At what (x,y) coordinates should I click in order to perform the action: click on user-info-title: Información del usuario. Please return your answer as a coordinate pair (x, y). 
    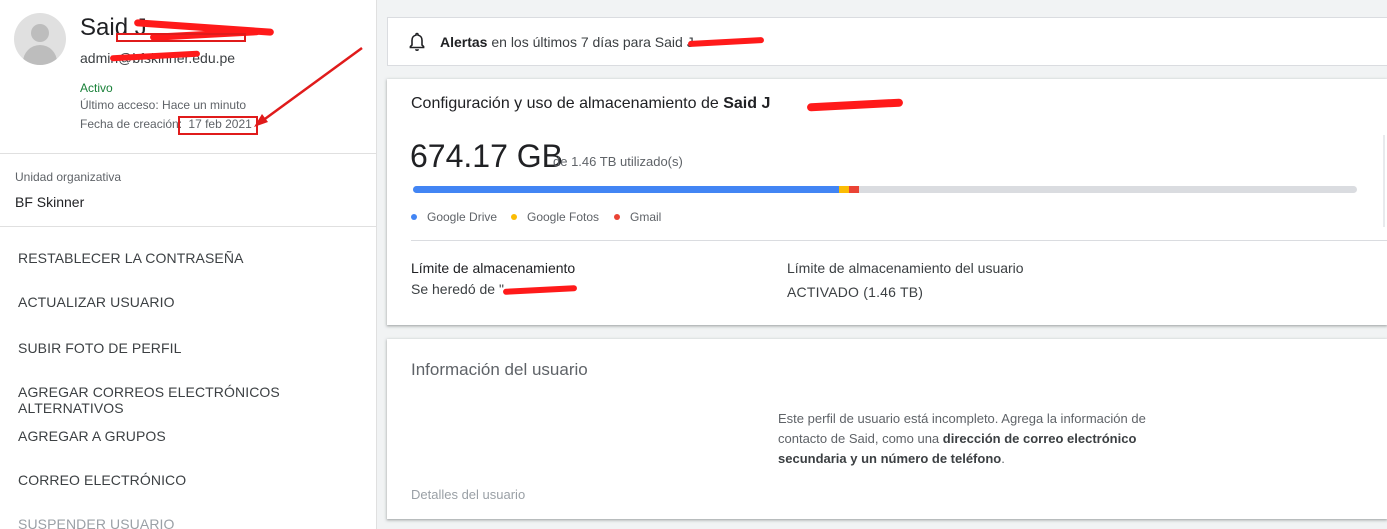
    Looking at the image, I should click on (499, 369).